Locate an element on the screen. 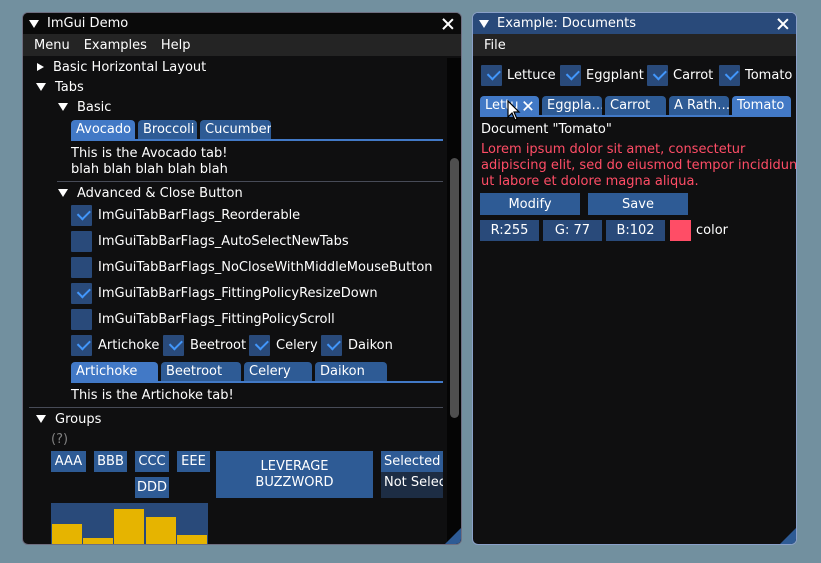  button-bbb: BBB is located at coordinates (110, 461).